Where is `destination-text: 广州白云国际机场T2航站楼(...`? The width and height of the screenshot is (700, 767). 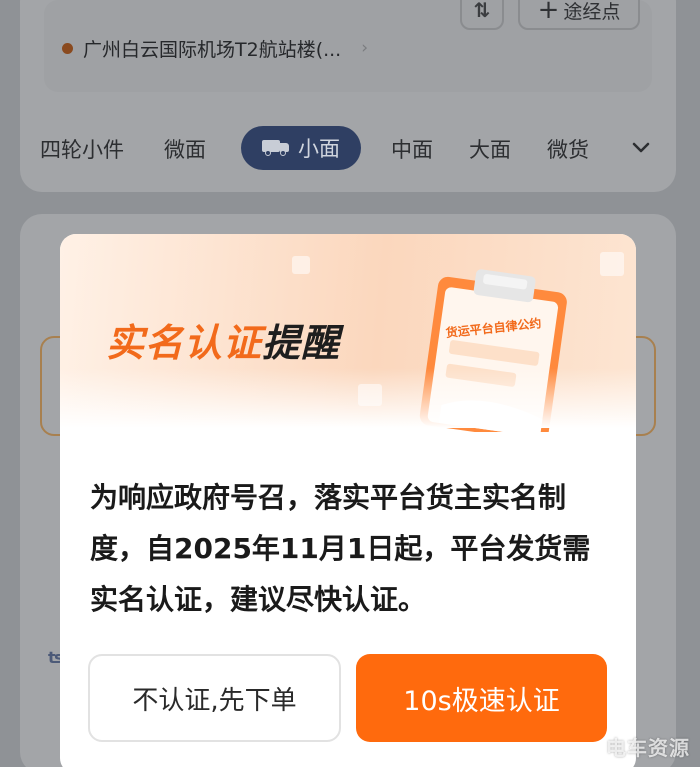 destination-text: 广州白云国际机场T2航站楼(... is located at coordinates (212, 49).